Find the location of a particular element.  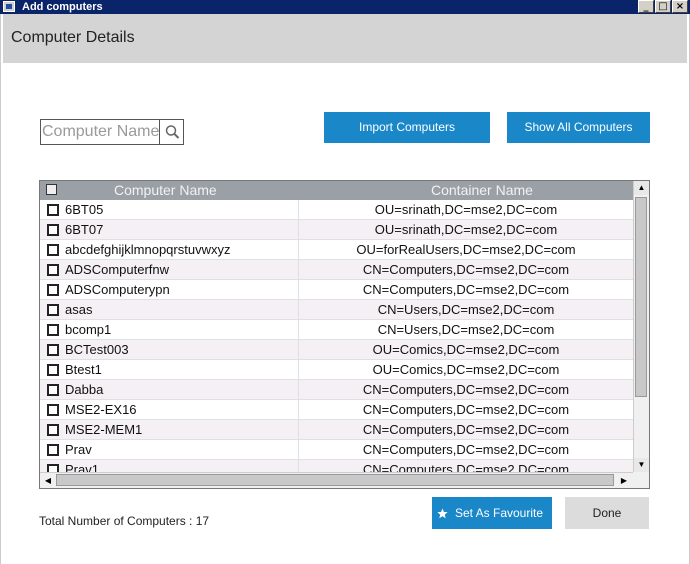

import-computers-button: Import Computers is located at coordinates (407, 127).